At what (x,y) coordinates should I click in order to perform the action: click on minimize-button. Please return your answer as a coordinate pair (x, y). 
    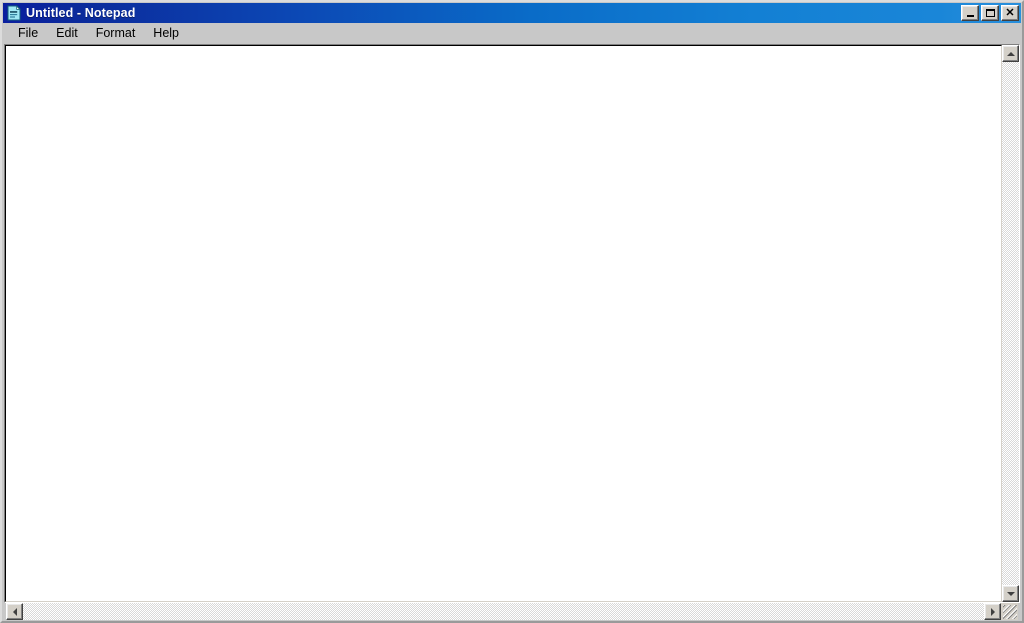
    Looking at the image, I should click on (970, 13).